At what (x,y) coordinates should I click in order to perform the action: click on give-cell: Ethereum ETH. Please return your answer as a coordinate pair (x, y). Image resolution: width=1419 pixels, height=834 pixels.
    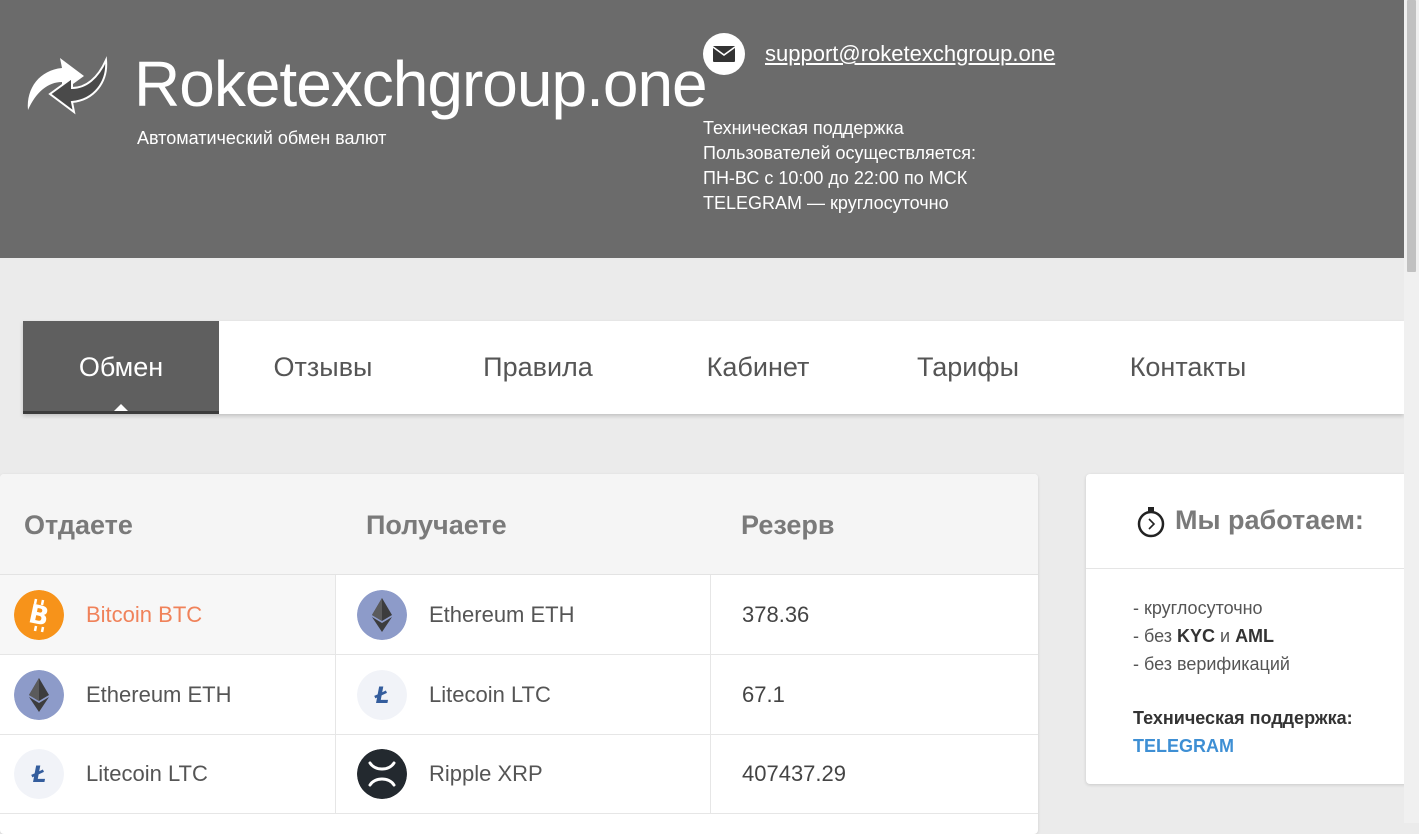
    Looking at the image, I should click on (168, 694).